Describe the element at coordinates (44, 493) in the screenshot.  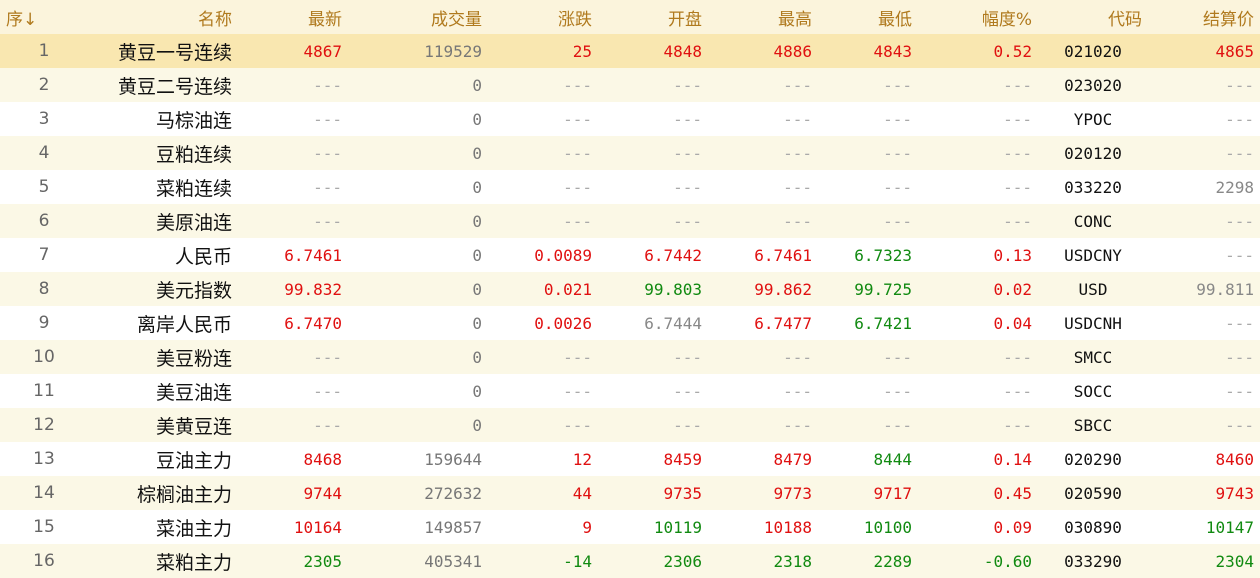
I see `row-seq: 14` at that location.